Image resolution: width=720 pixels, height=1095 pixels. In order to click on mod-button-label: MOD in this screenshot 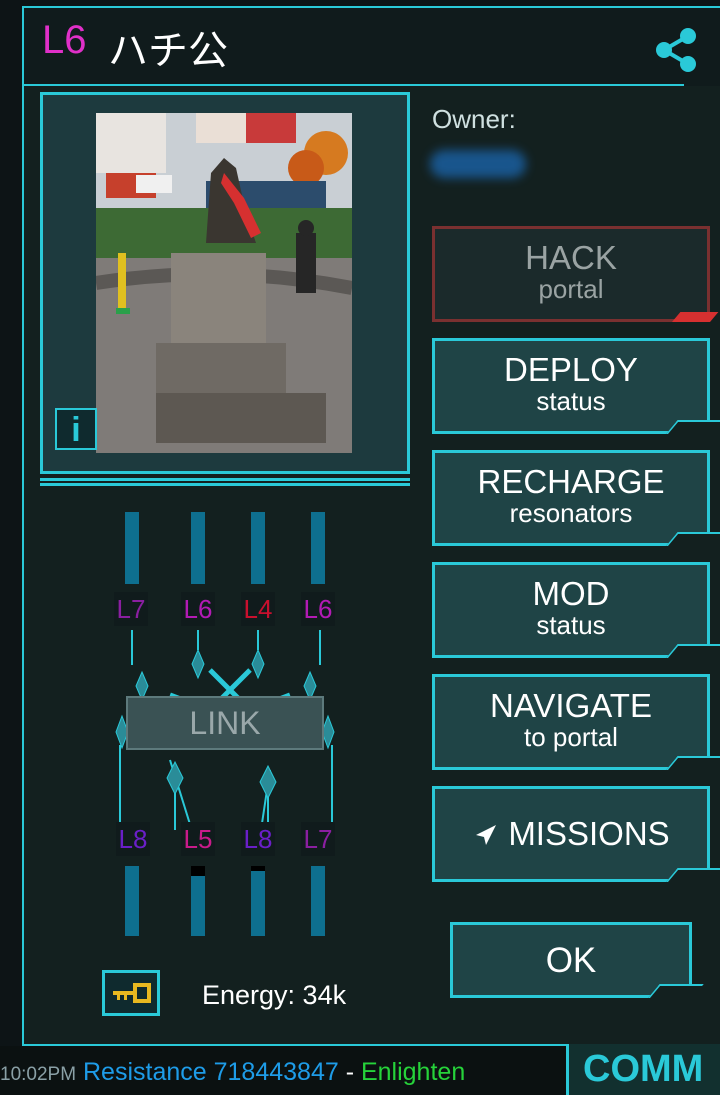, I will do `click(571, 593)`.